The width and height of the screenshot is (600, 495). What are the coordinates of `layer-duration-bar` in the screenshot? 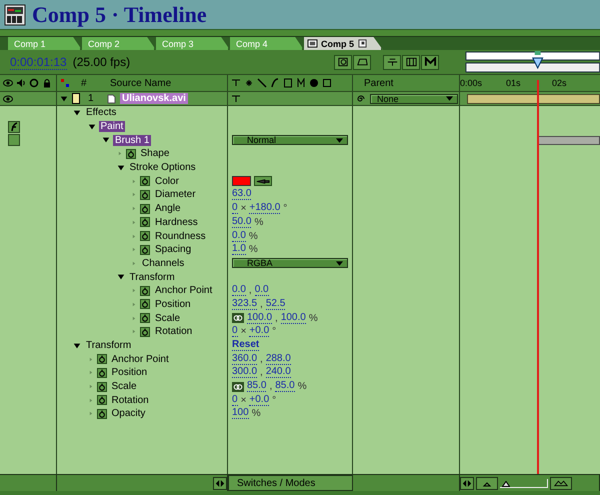 It's located at (533, 99).